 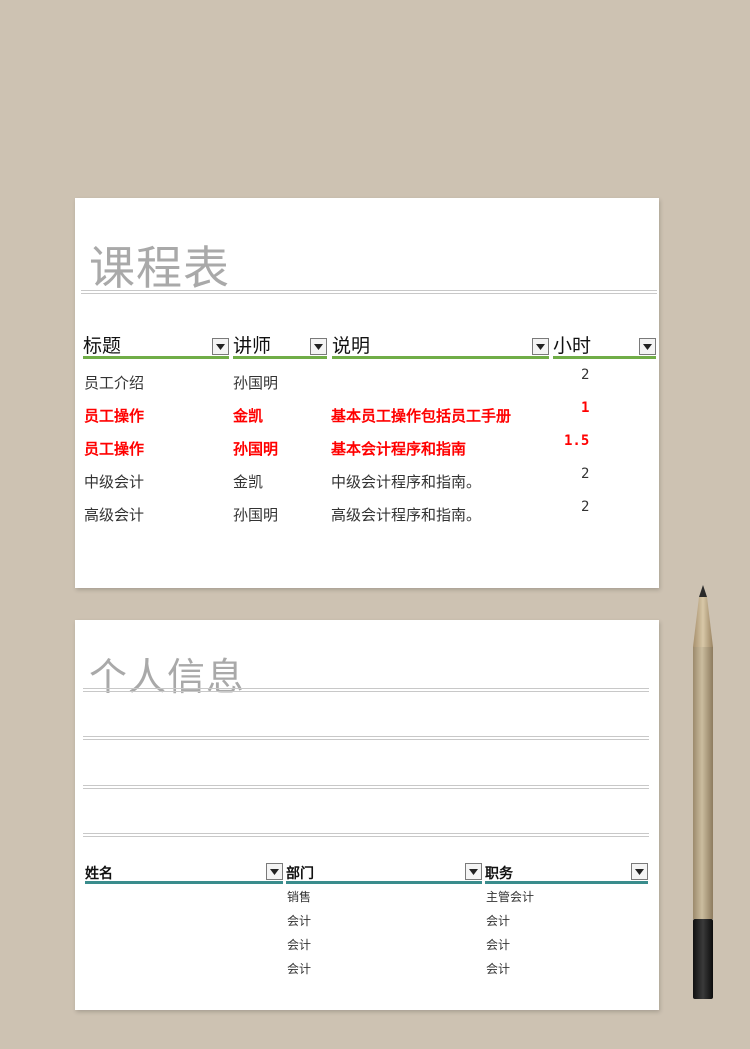 What do you see at coordinates (280, 346) in the screenshot?
I see `col-header-teacher: 讲师` at bounding box center [280, 346].